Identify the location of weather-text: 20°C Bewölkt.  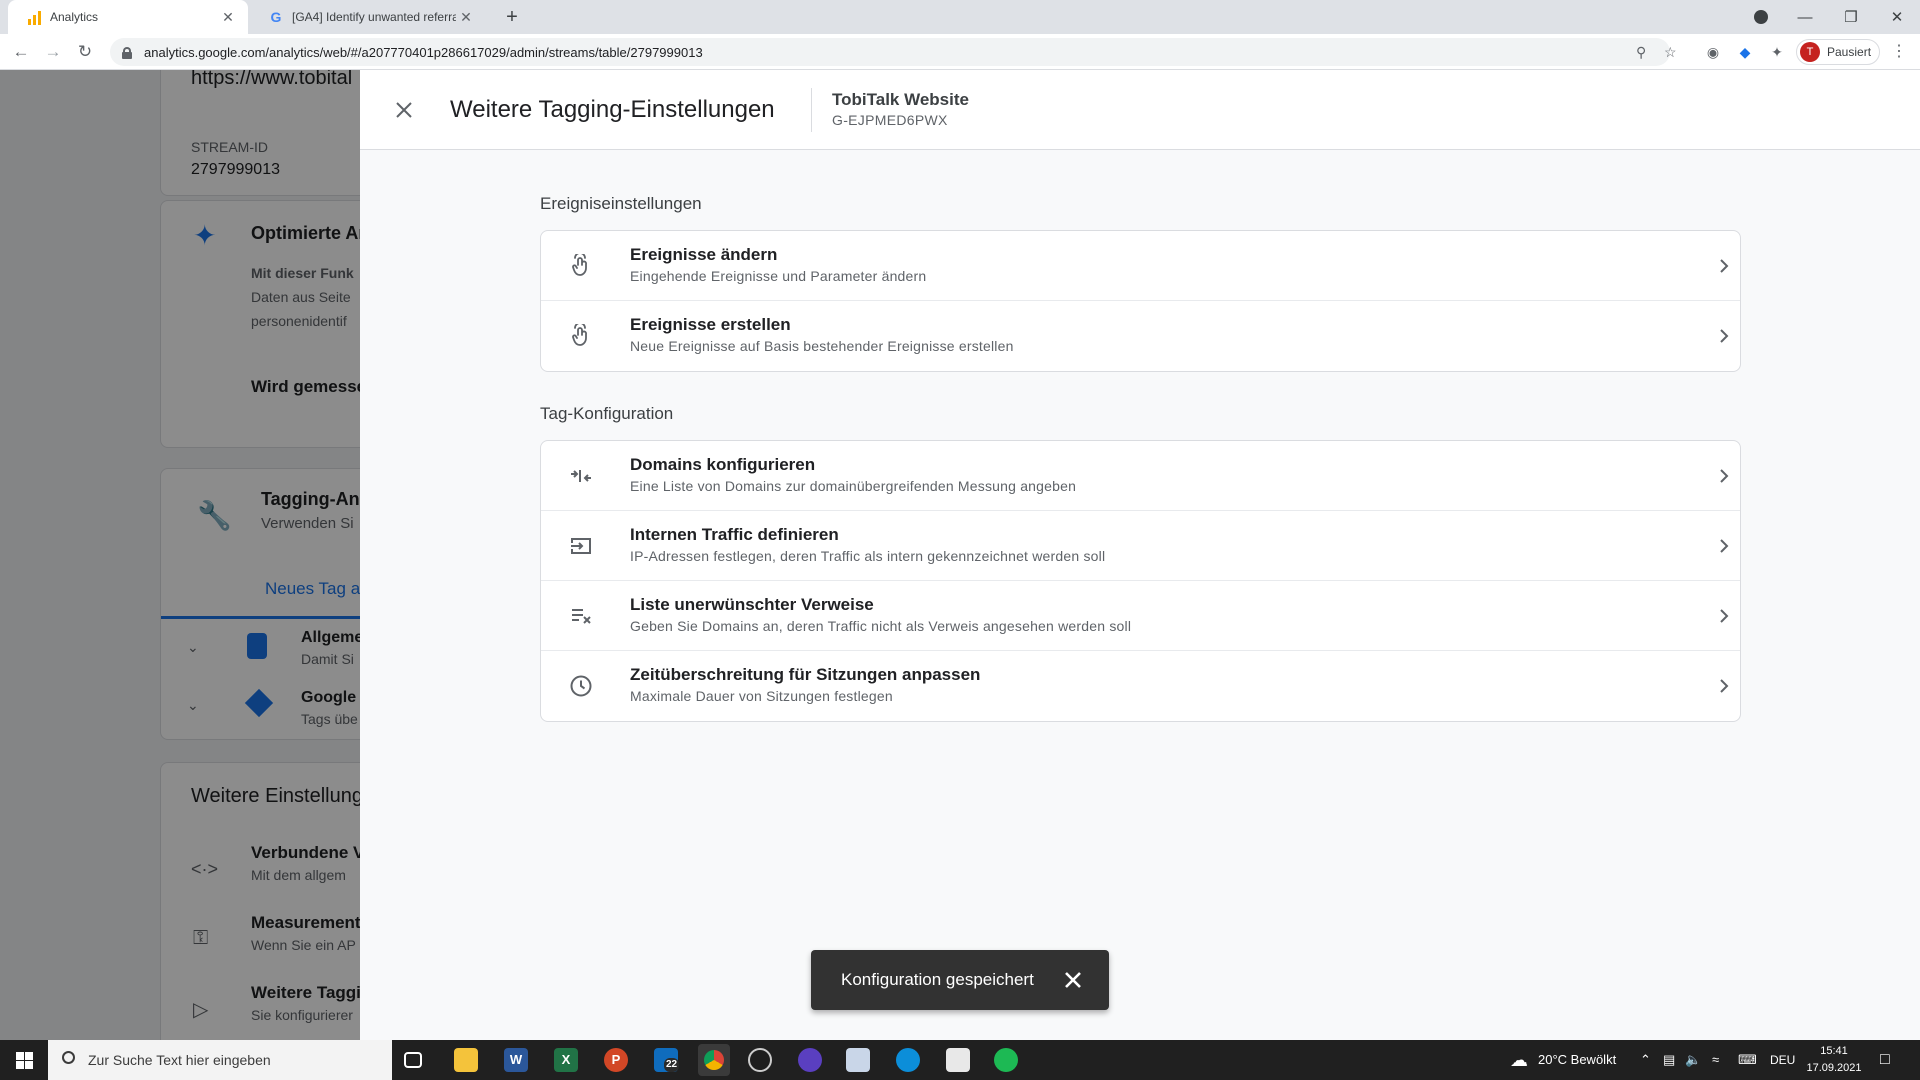
(1577, 1060).